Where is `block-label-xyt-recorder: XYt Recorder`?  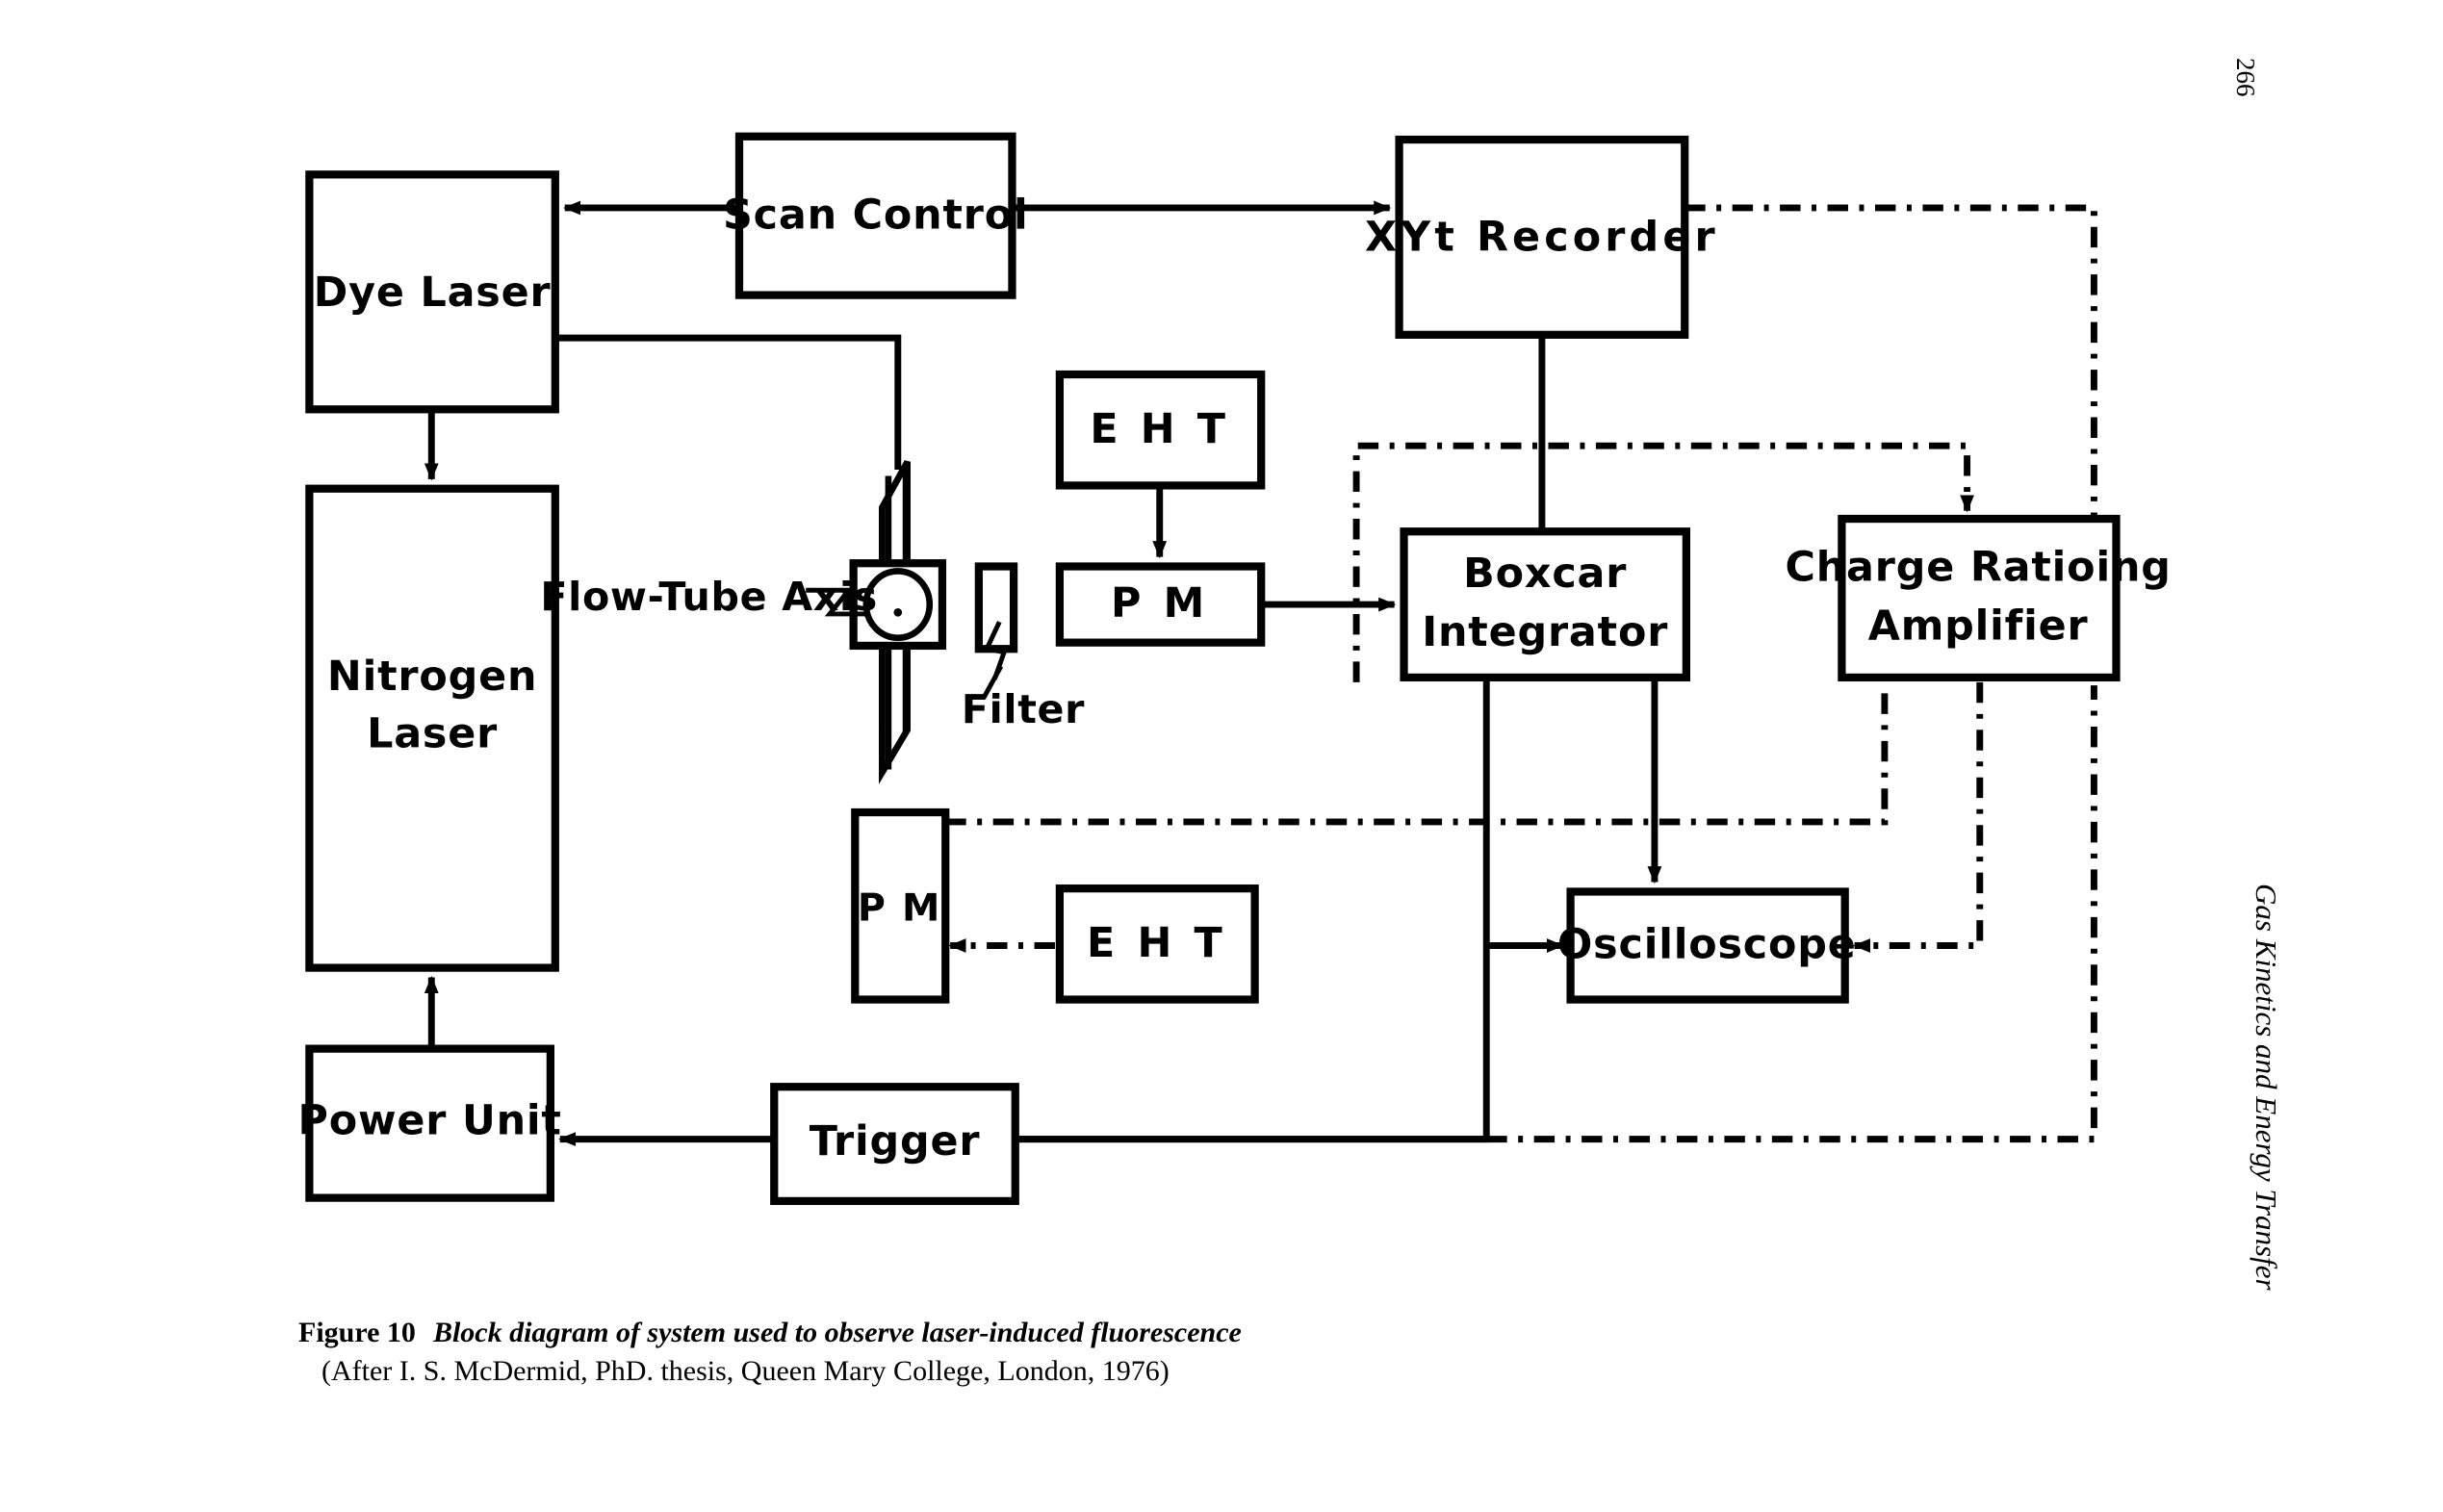 block-label-xyt-recorder: XYt Recorder is located at coordinates (1542, 237).